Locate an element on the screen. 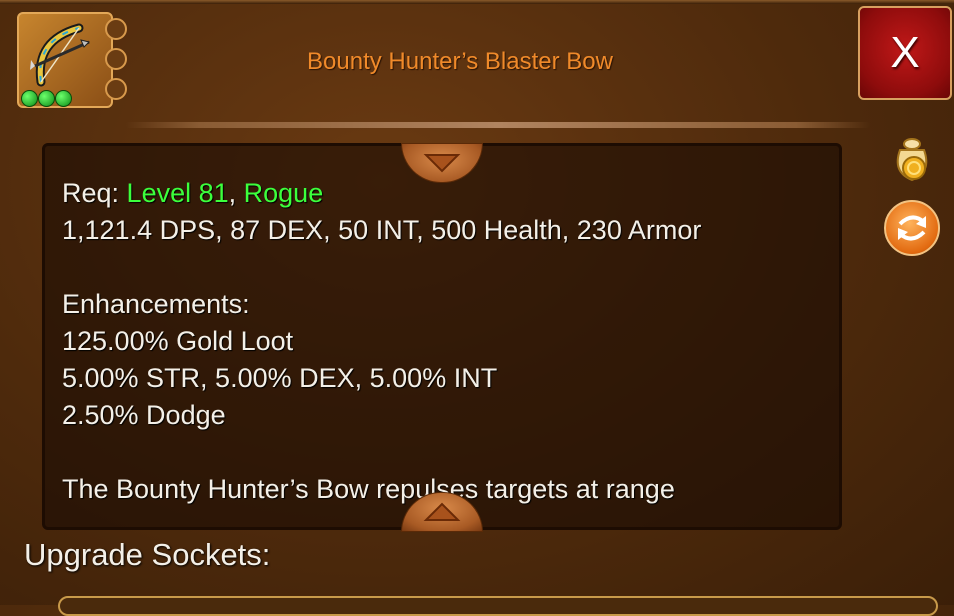  swap-arrows-icon is located at coordinates (912, 228).